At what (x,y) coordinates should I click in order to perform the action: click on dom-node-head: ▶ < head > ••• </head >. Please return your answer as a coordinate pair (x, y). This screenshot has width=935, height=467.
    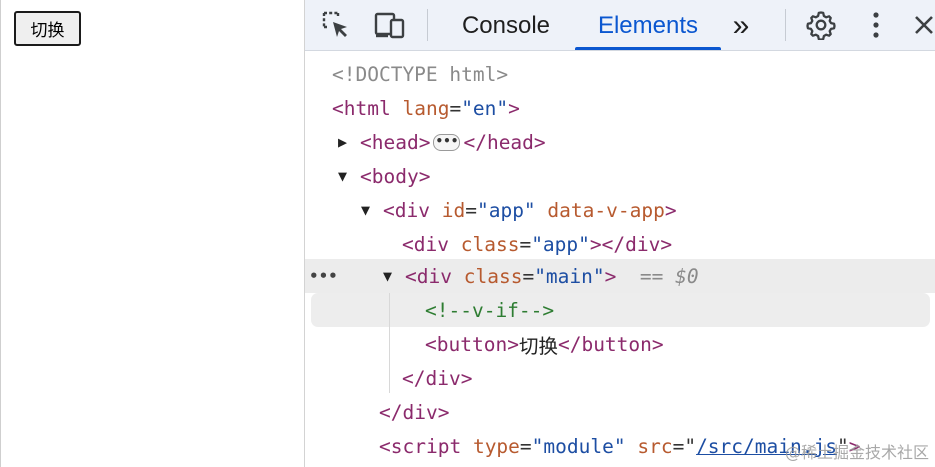
    Looking at the image, I should click on (620, 142).